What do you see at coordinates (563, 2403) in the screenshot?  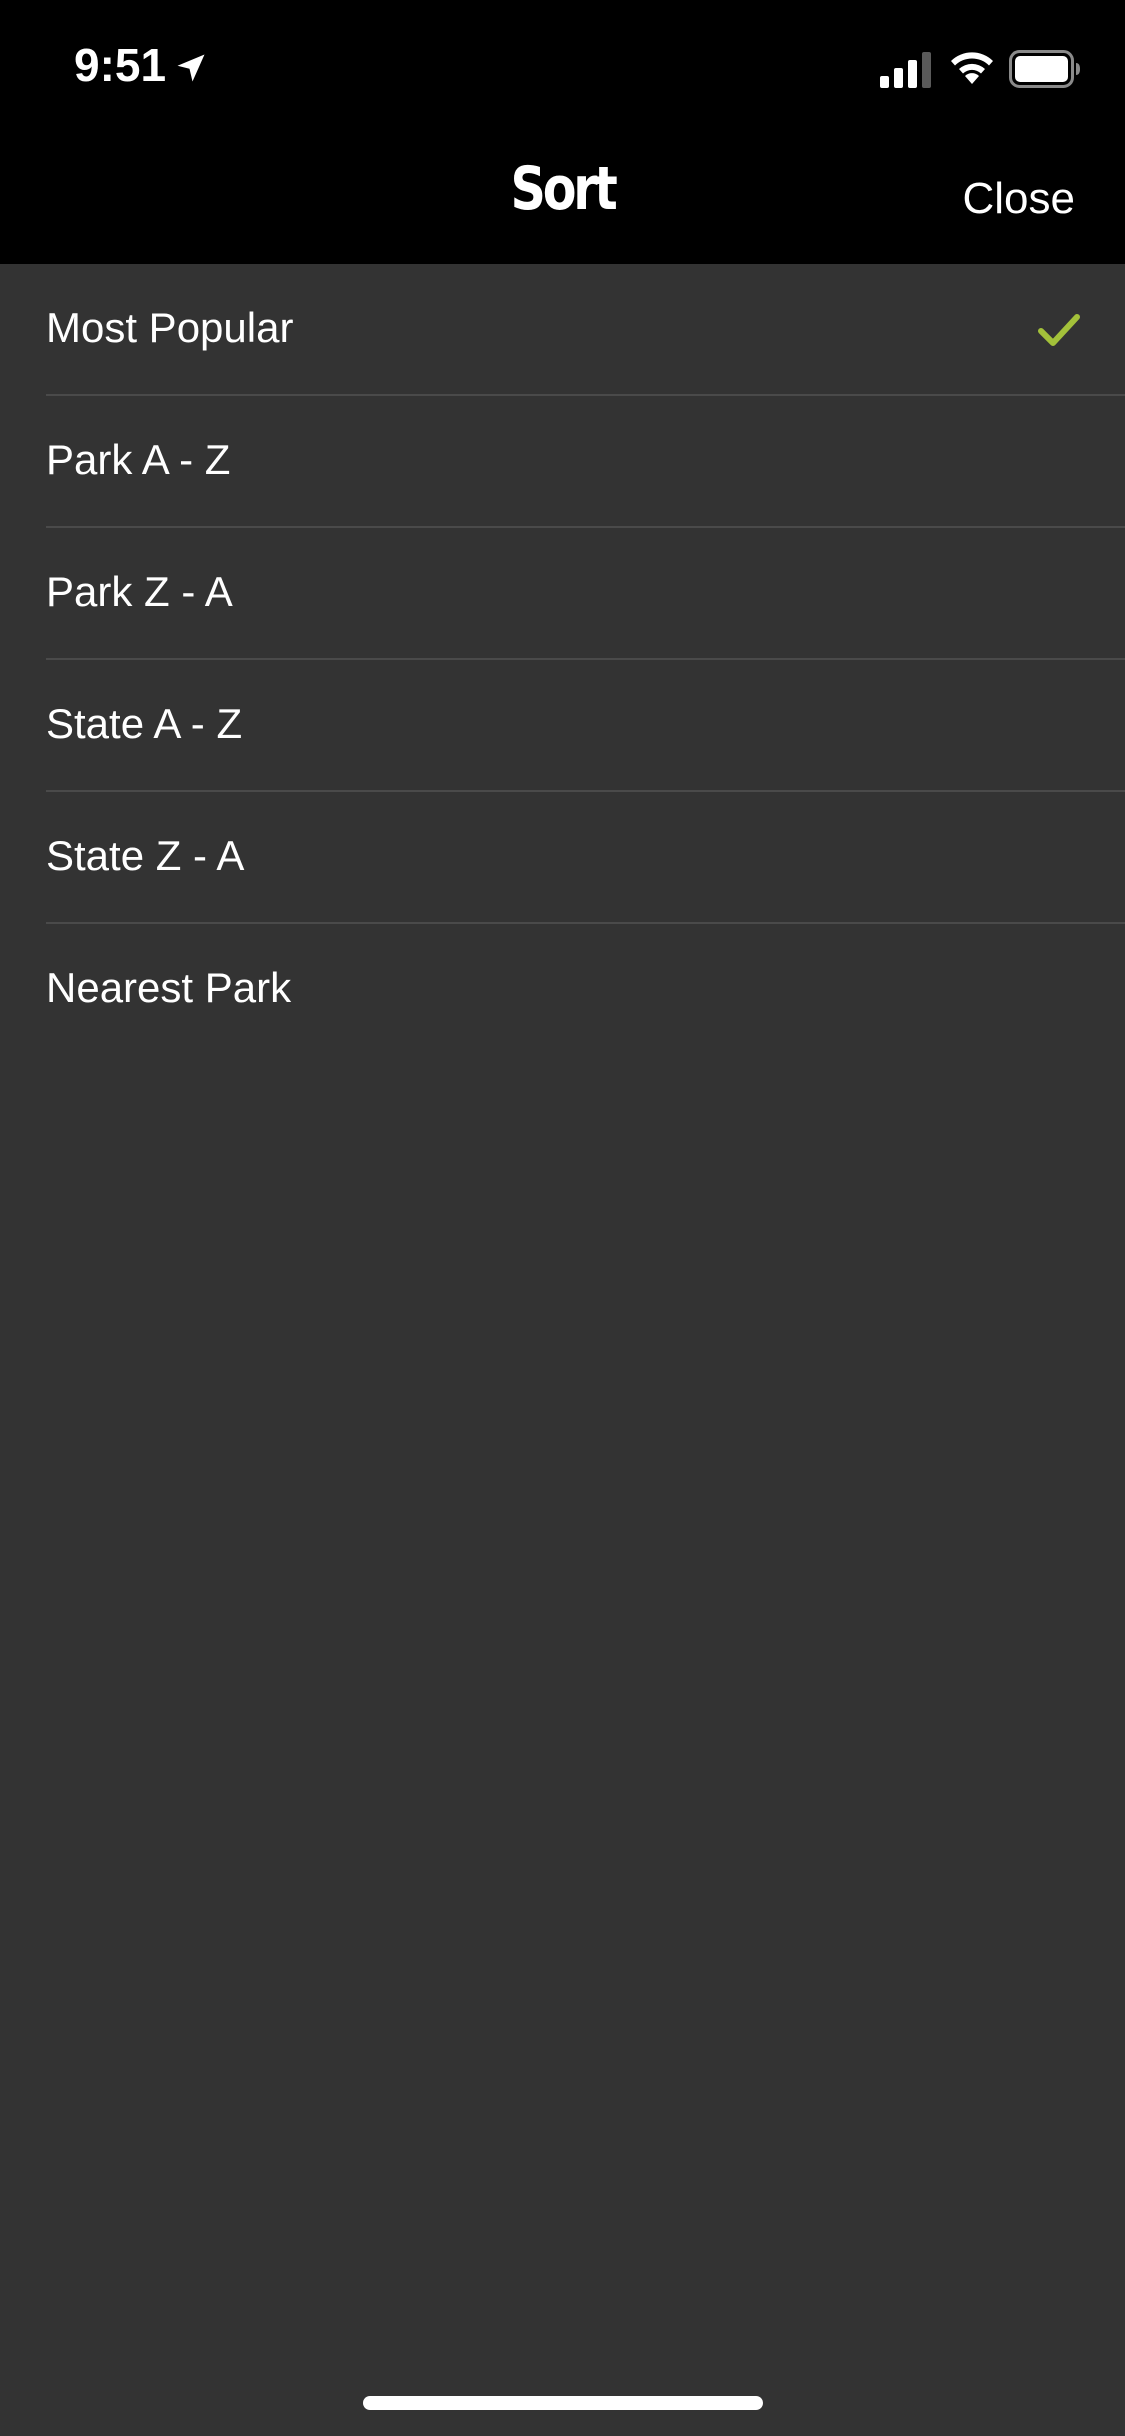 I see `home-indicator` at bounding box center [563, 2403].